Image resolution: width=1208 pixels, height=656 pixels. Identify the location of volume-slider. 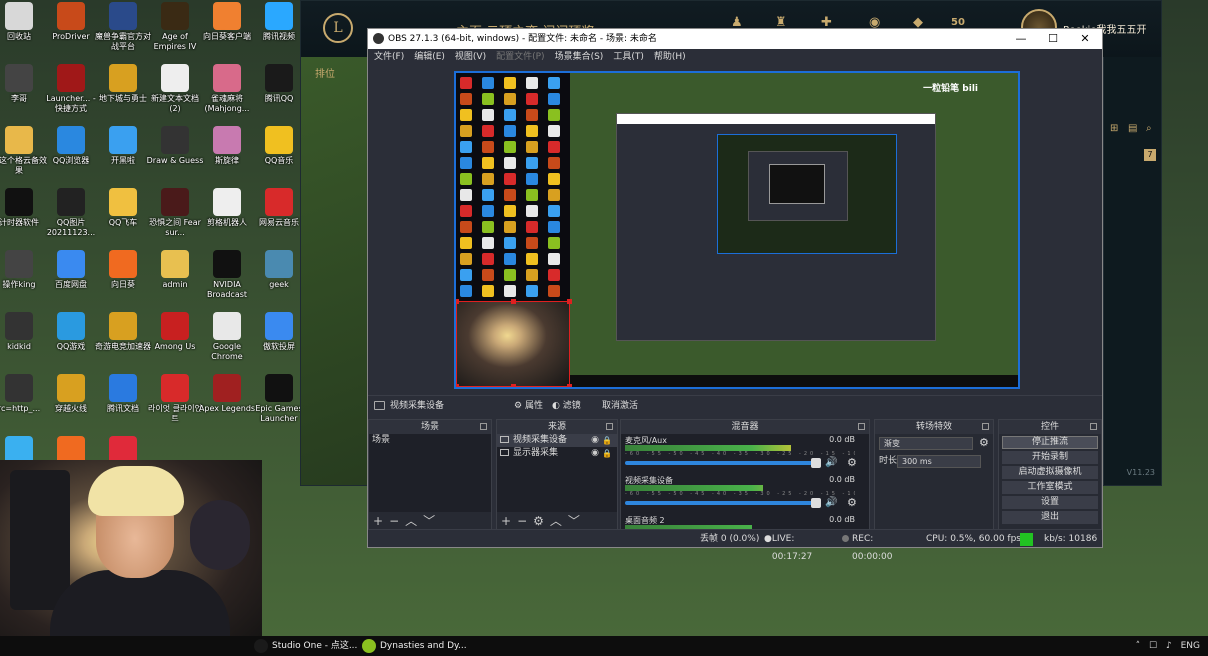
(723, 463).